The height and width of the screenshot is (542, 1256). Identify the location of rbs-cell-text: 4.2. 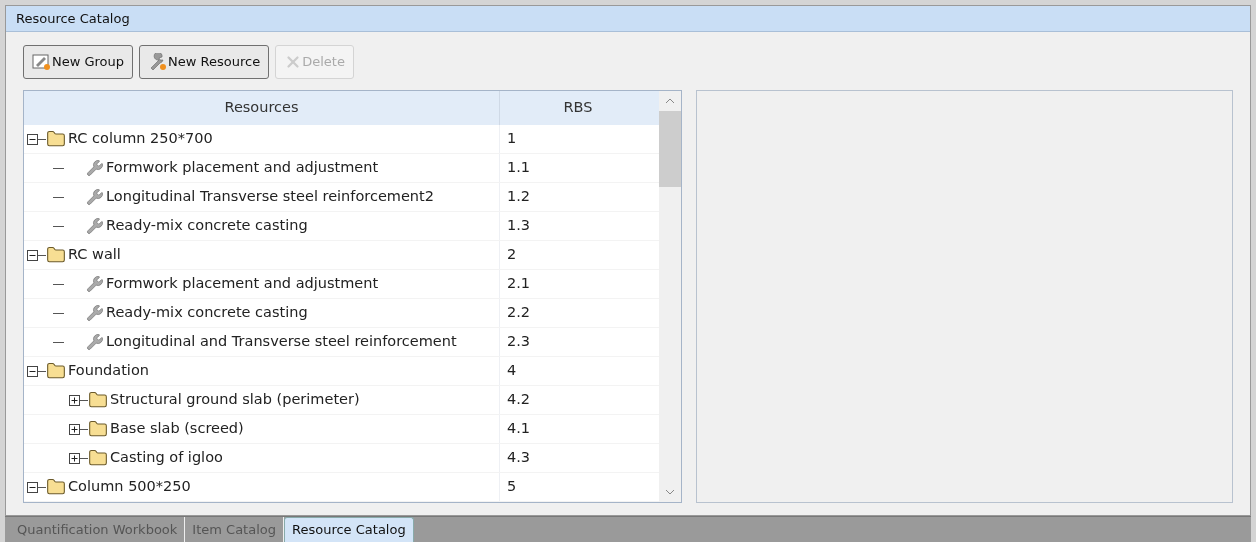
(519, 400).